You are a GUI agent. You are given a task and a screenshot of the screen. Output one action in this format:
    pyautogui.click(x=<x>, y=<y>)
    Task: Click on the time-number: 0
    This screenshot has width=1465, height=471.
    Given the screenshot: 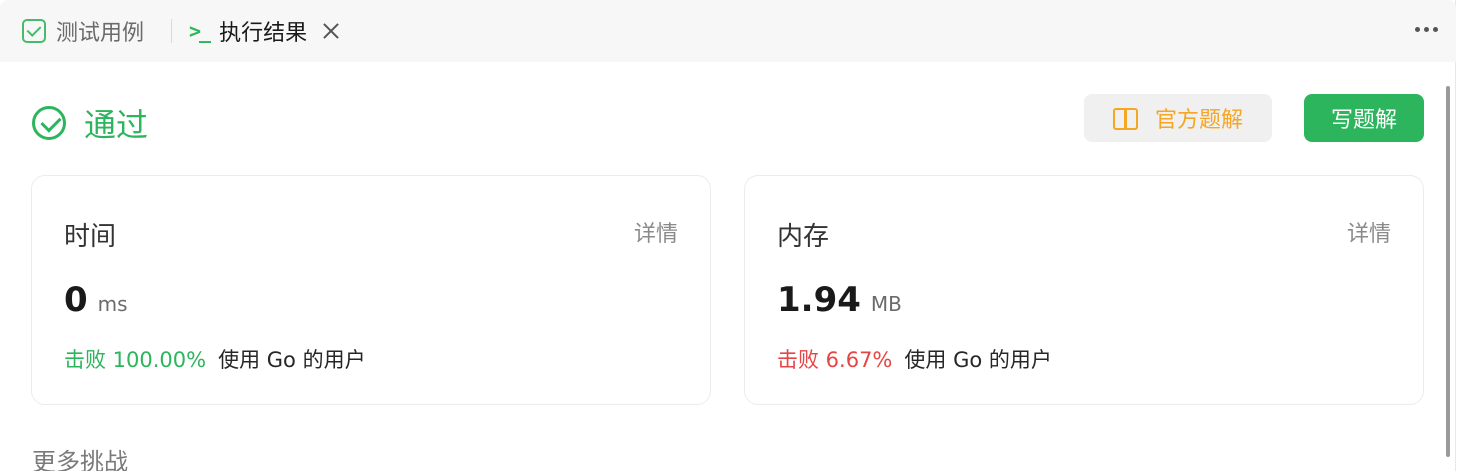 What is the action you would take?
    pyautogui.click(x=76, y=300)
    